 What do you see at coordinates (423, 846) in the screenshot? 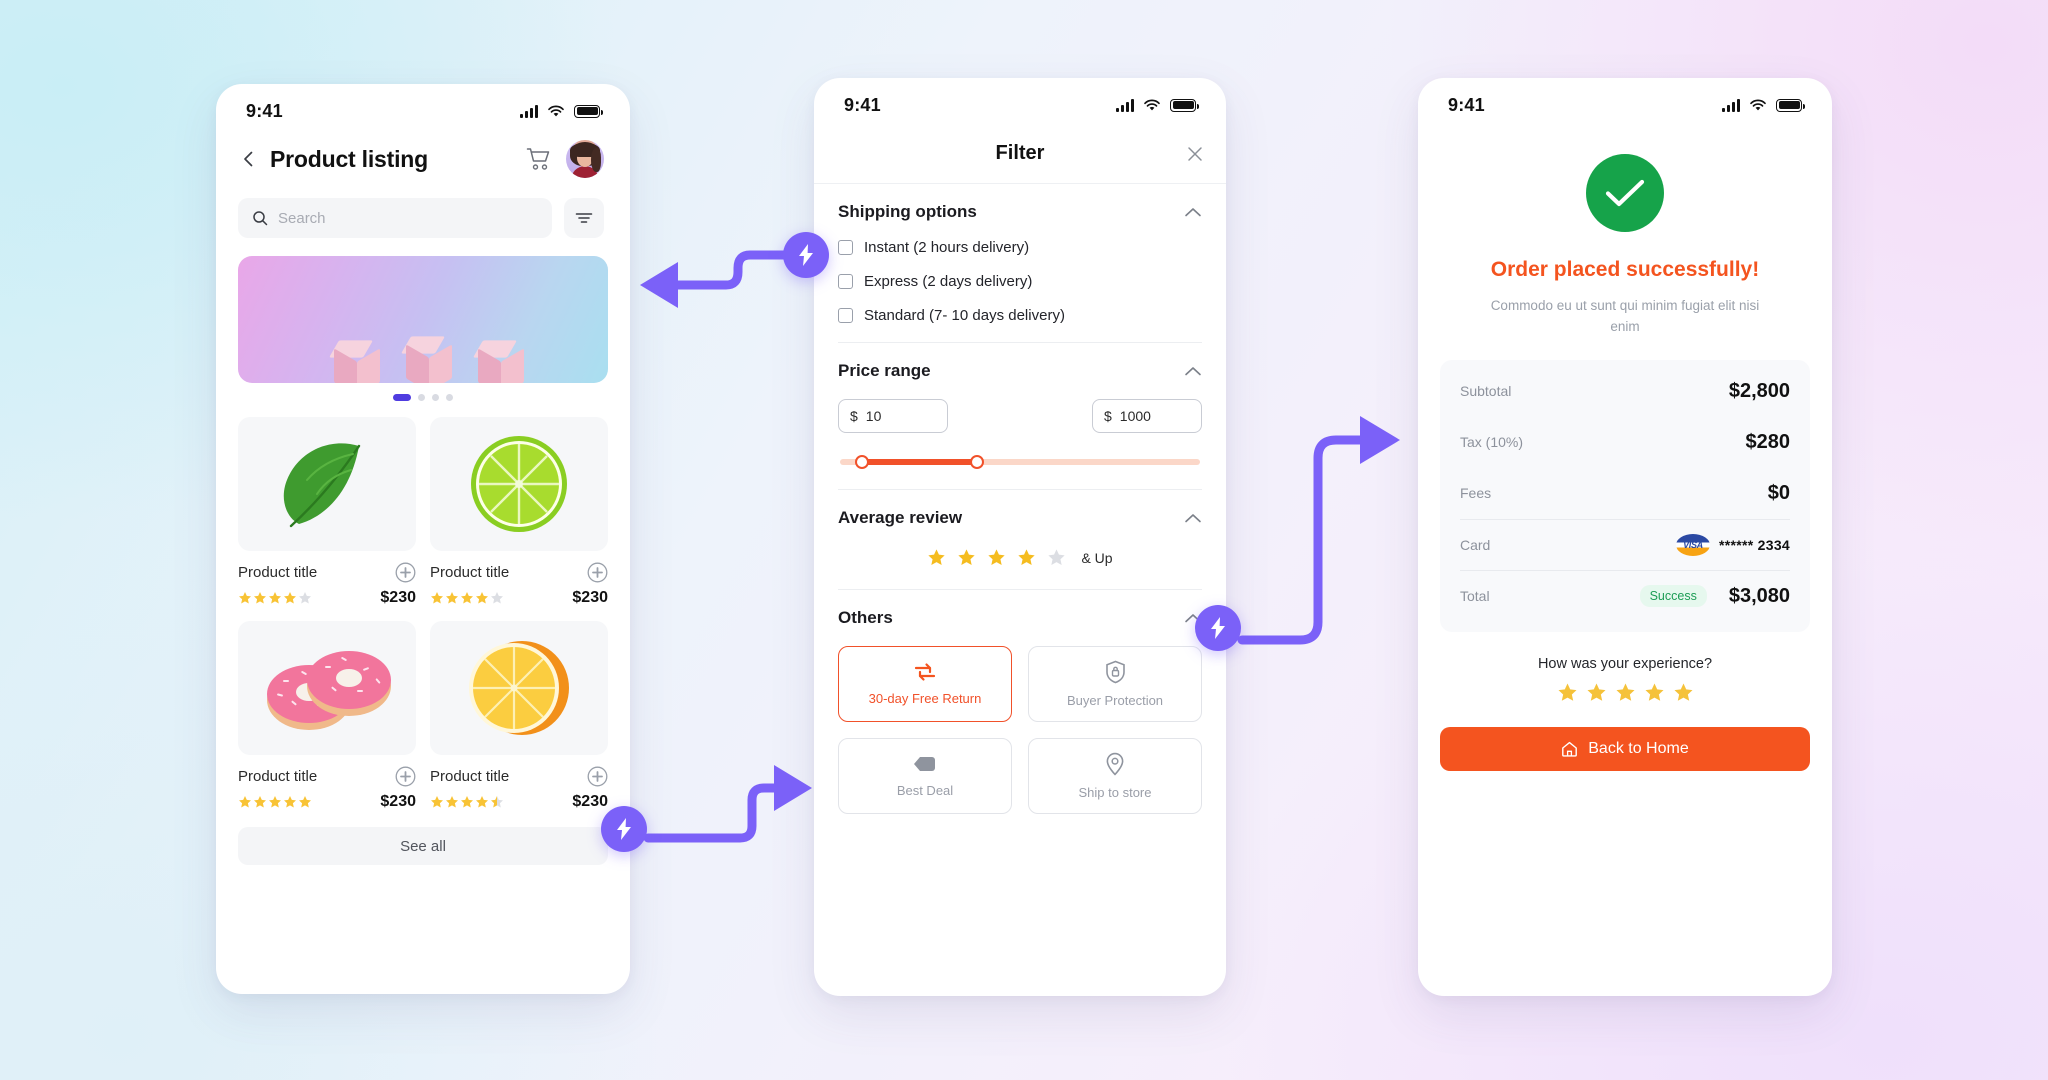
I see `see-all-button: See all` at bounding box center [423, 846].